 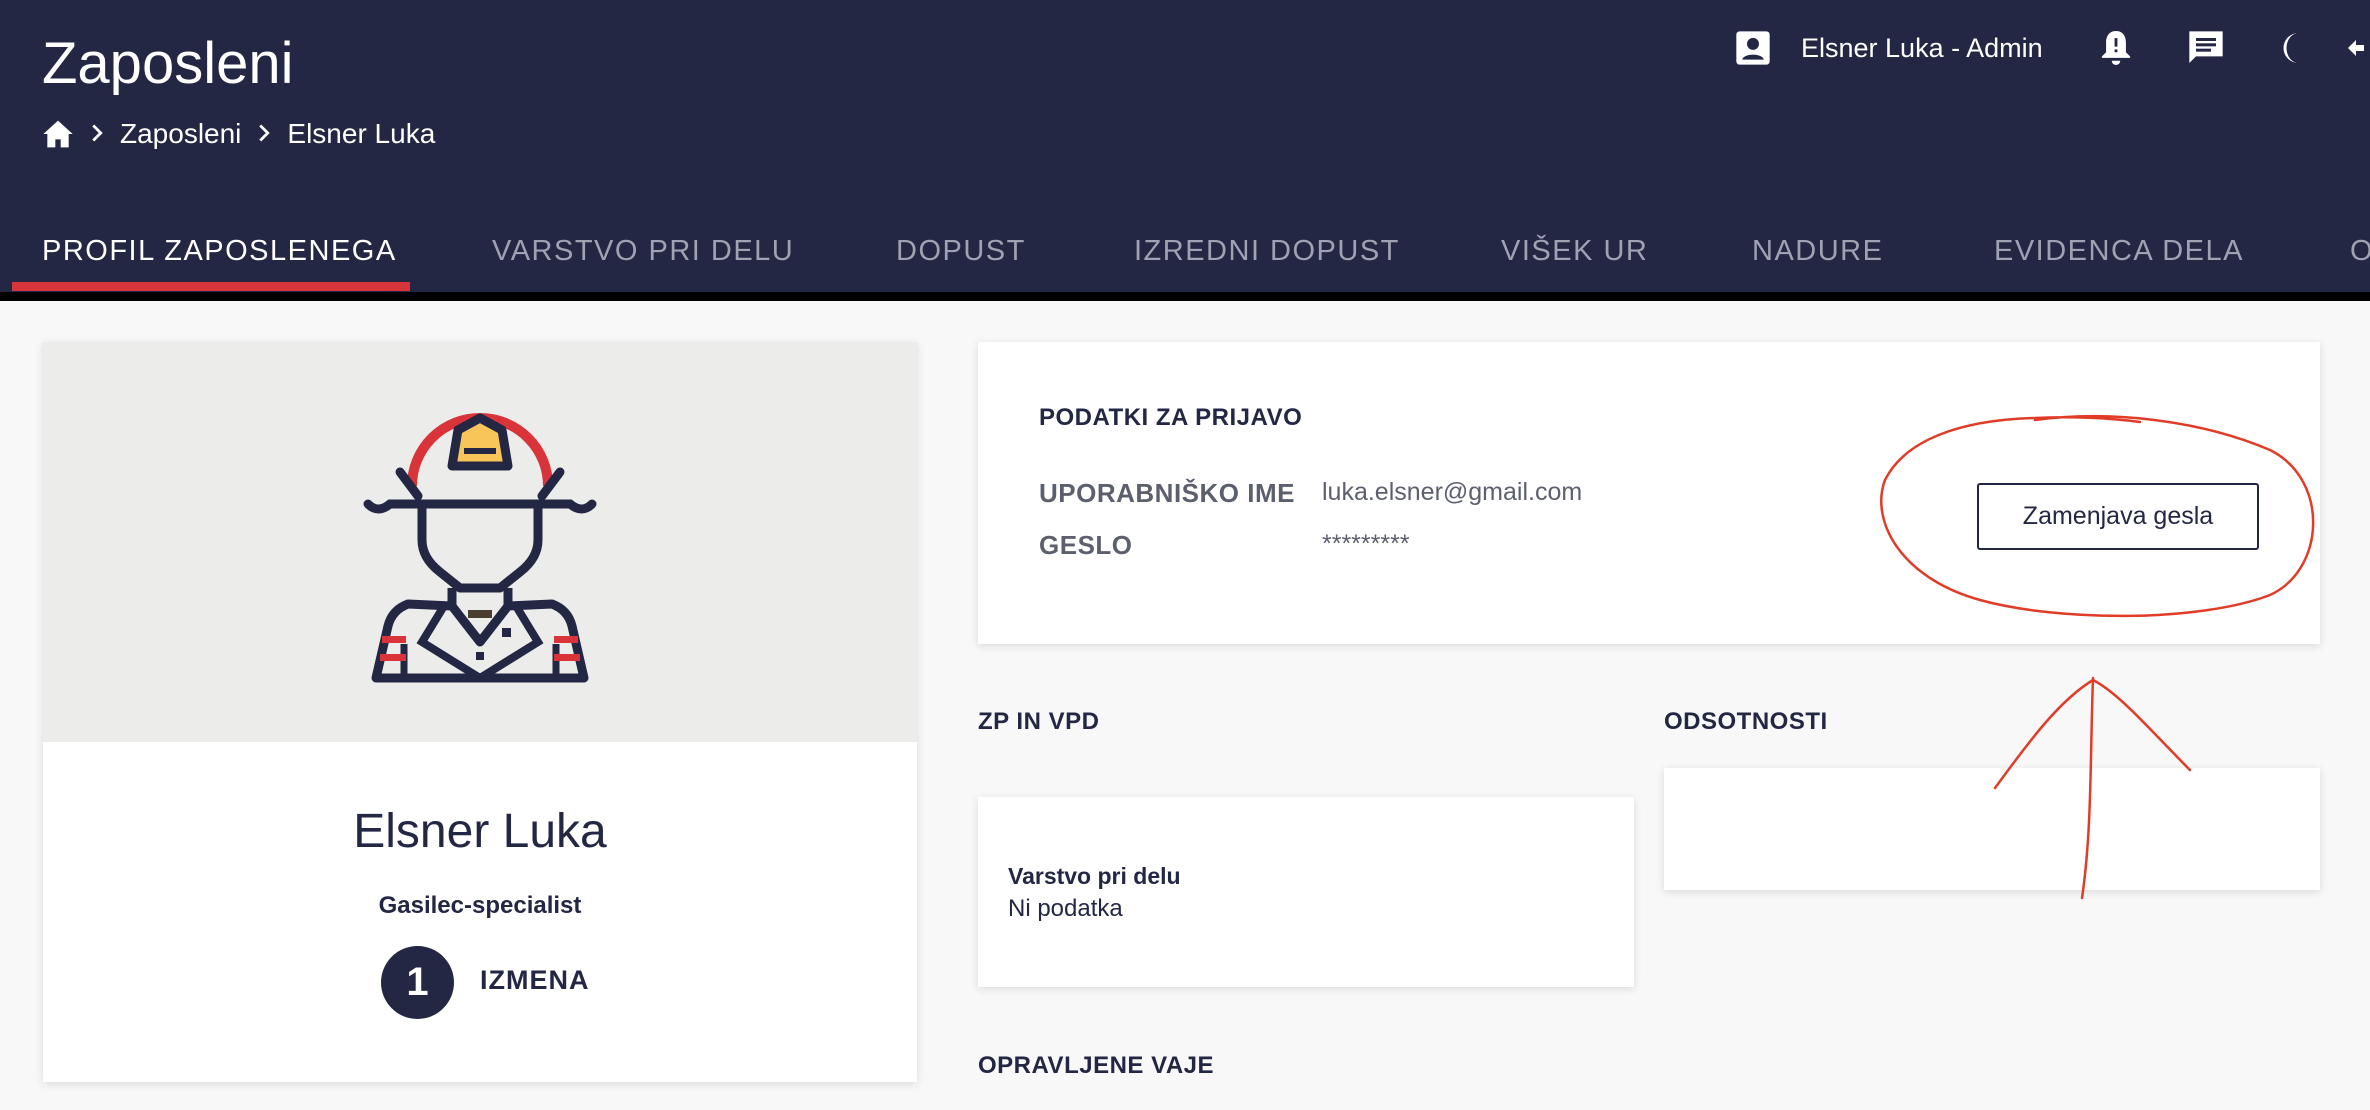 What do you see at coordinates (1185, 296) in the screenshot?
I see `header-divider` at bounding box center [1185, 296].